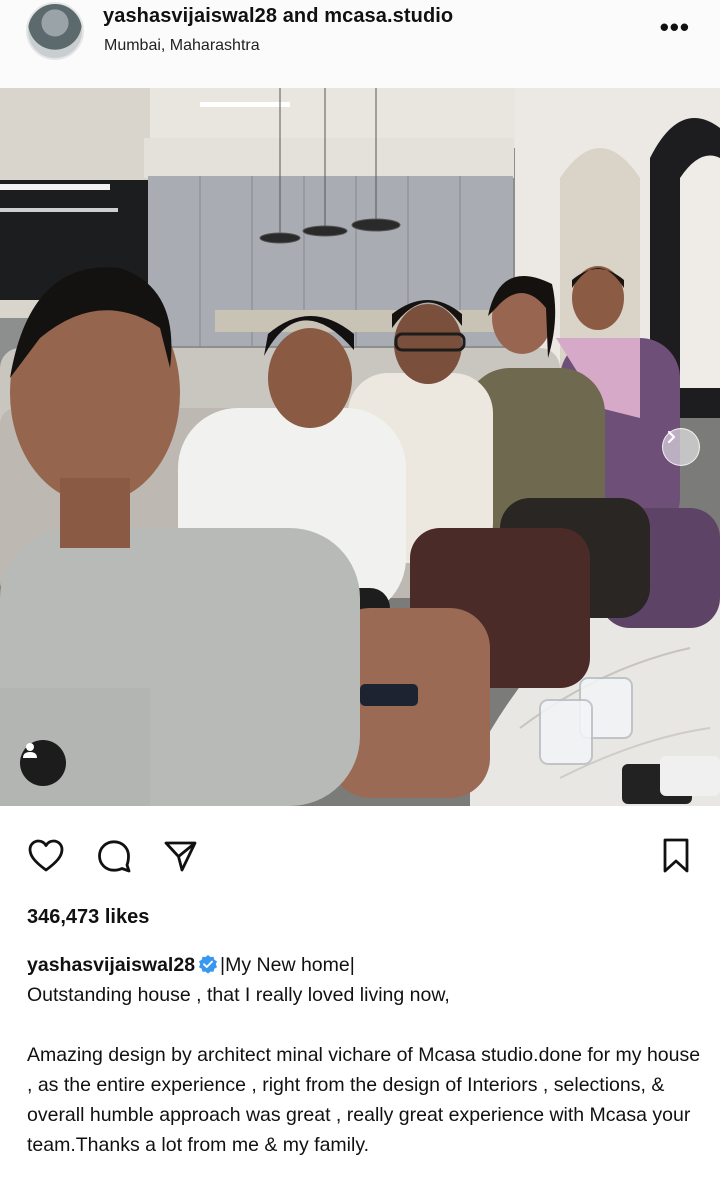 This screenshot has height=1203, width=720. What do you see at coordinates (360, 855) in the screenshot?
I see `post-action-bar` at bounding box center [360, 855].